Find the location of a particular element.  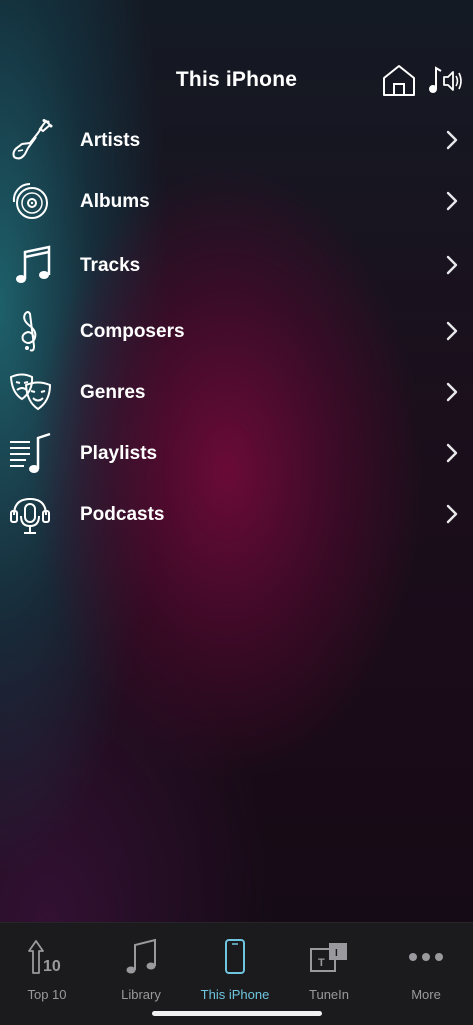

top10-arrow-icon: 10 is located at coordinates (44, 957).